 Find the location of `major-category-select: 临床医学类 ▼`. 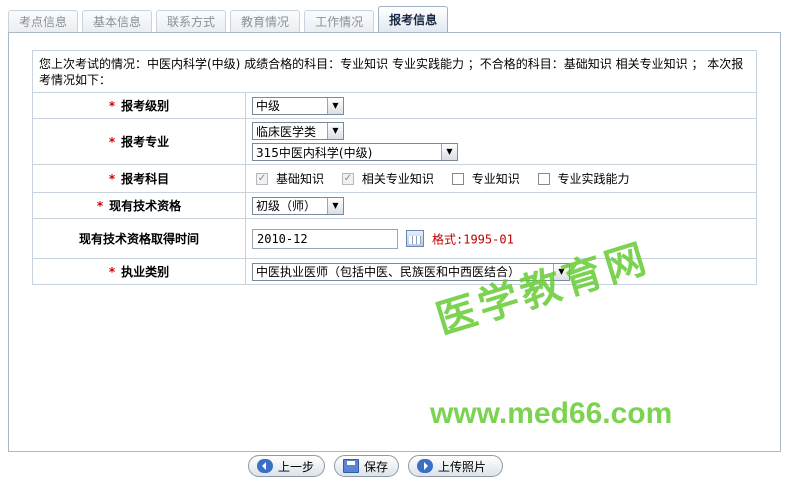

major-category-select: 临床医学类 ▼ is located at coordinates (298, 131).